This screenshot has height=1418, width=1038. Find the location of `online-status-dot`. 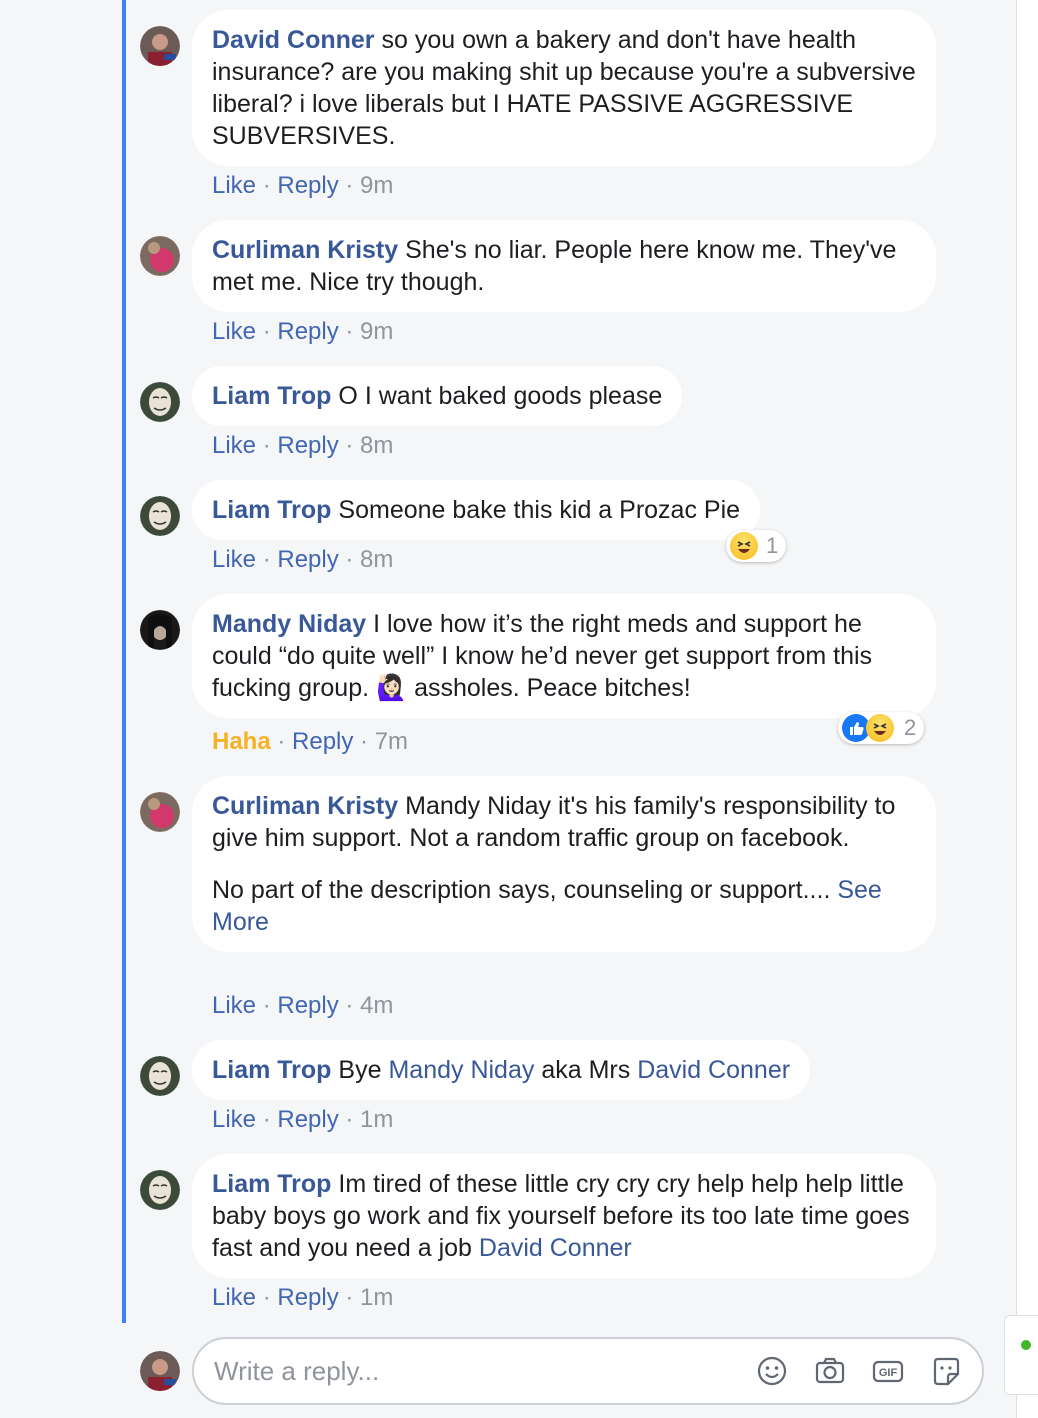

online-status-dot is located at coordinates (1026, 1345).